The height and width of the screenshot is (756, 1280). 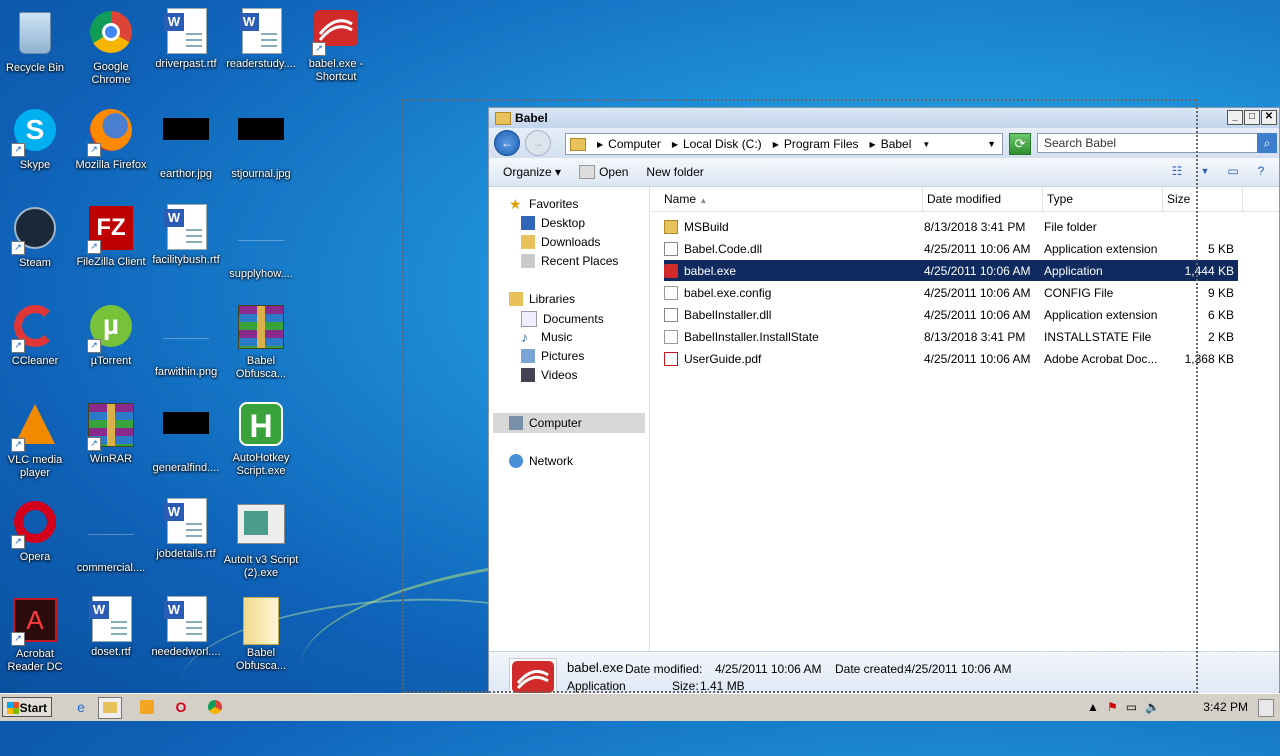 What do you see at coordinates (1093, 707) in the screenshot?
I see `tray-expand-icon: ▲` at bounding box center [1093, 707].